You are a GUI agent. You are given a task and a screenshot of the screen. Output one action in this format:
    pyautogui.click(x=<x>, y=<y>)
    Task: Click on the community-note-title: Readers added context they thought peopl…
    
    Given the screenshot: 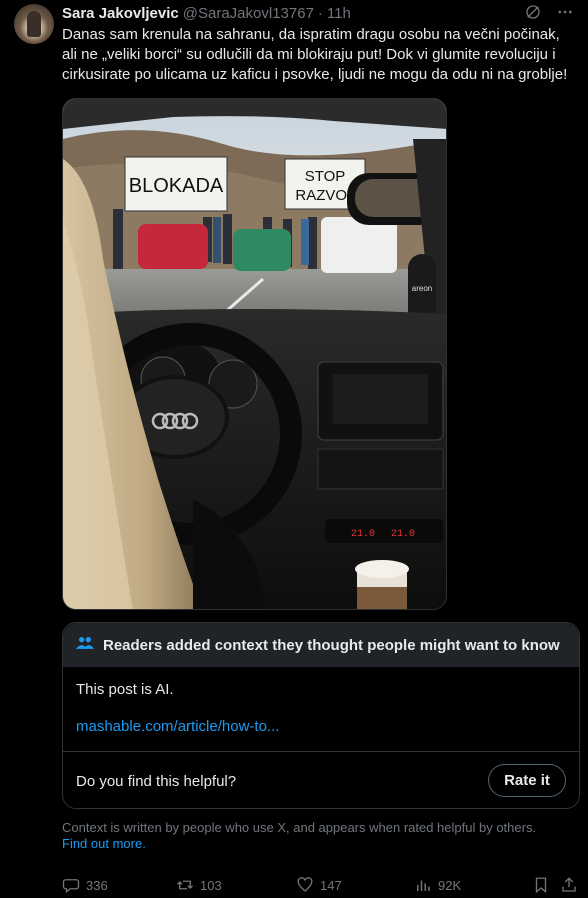 What is the action you would take?
    pyautogui.click(x=331, y=645)
    